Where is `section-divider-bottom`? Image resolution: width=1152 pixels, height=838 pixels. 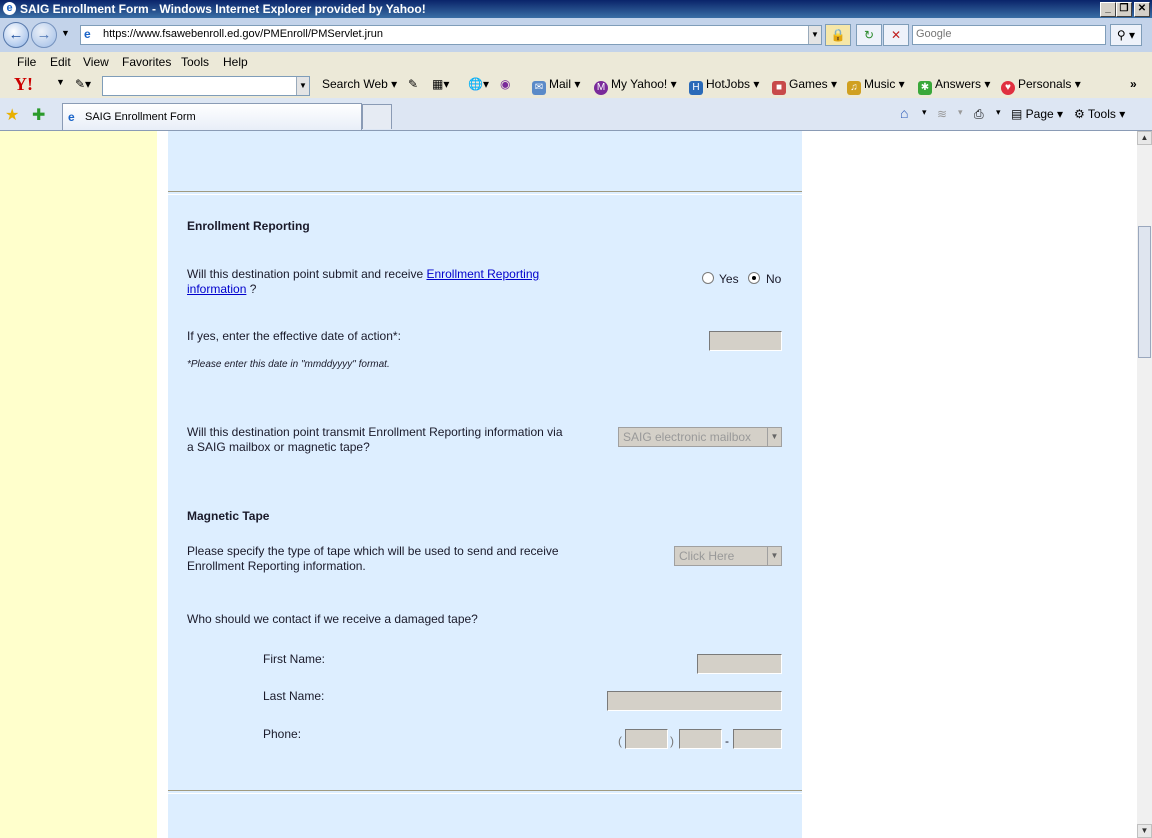 section-divider-bottom is located at coordinates (485, 792).